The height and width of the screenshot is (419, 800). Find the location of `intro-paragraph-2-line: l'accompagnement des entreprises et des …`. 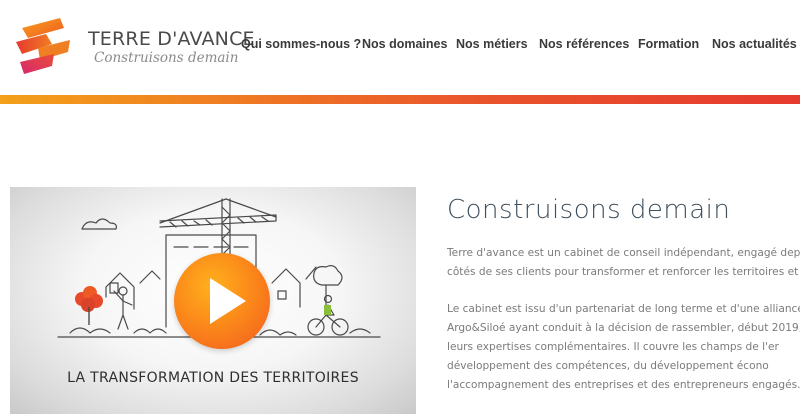

intro-paragraph-2-line: l'accompagnement des entreprises et des … is located at coordinates (623, 385).